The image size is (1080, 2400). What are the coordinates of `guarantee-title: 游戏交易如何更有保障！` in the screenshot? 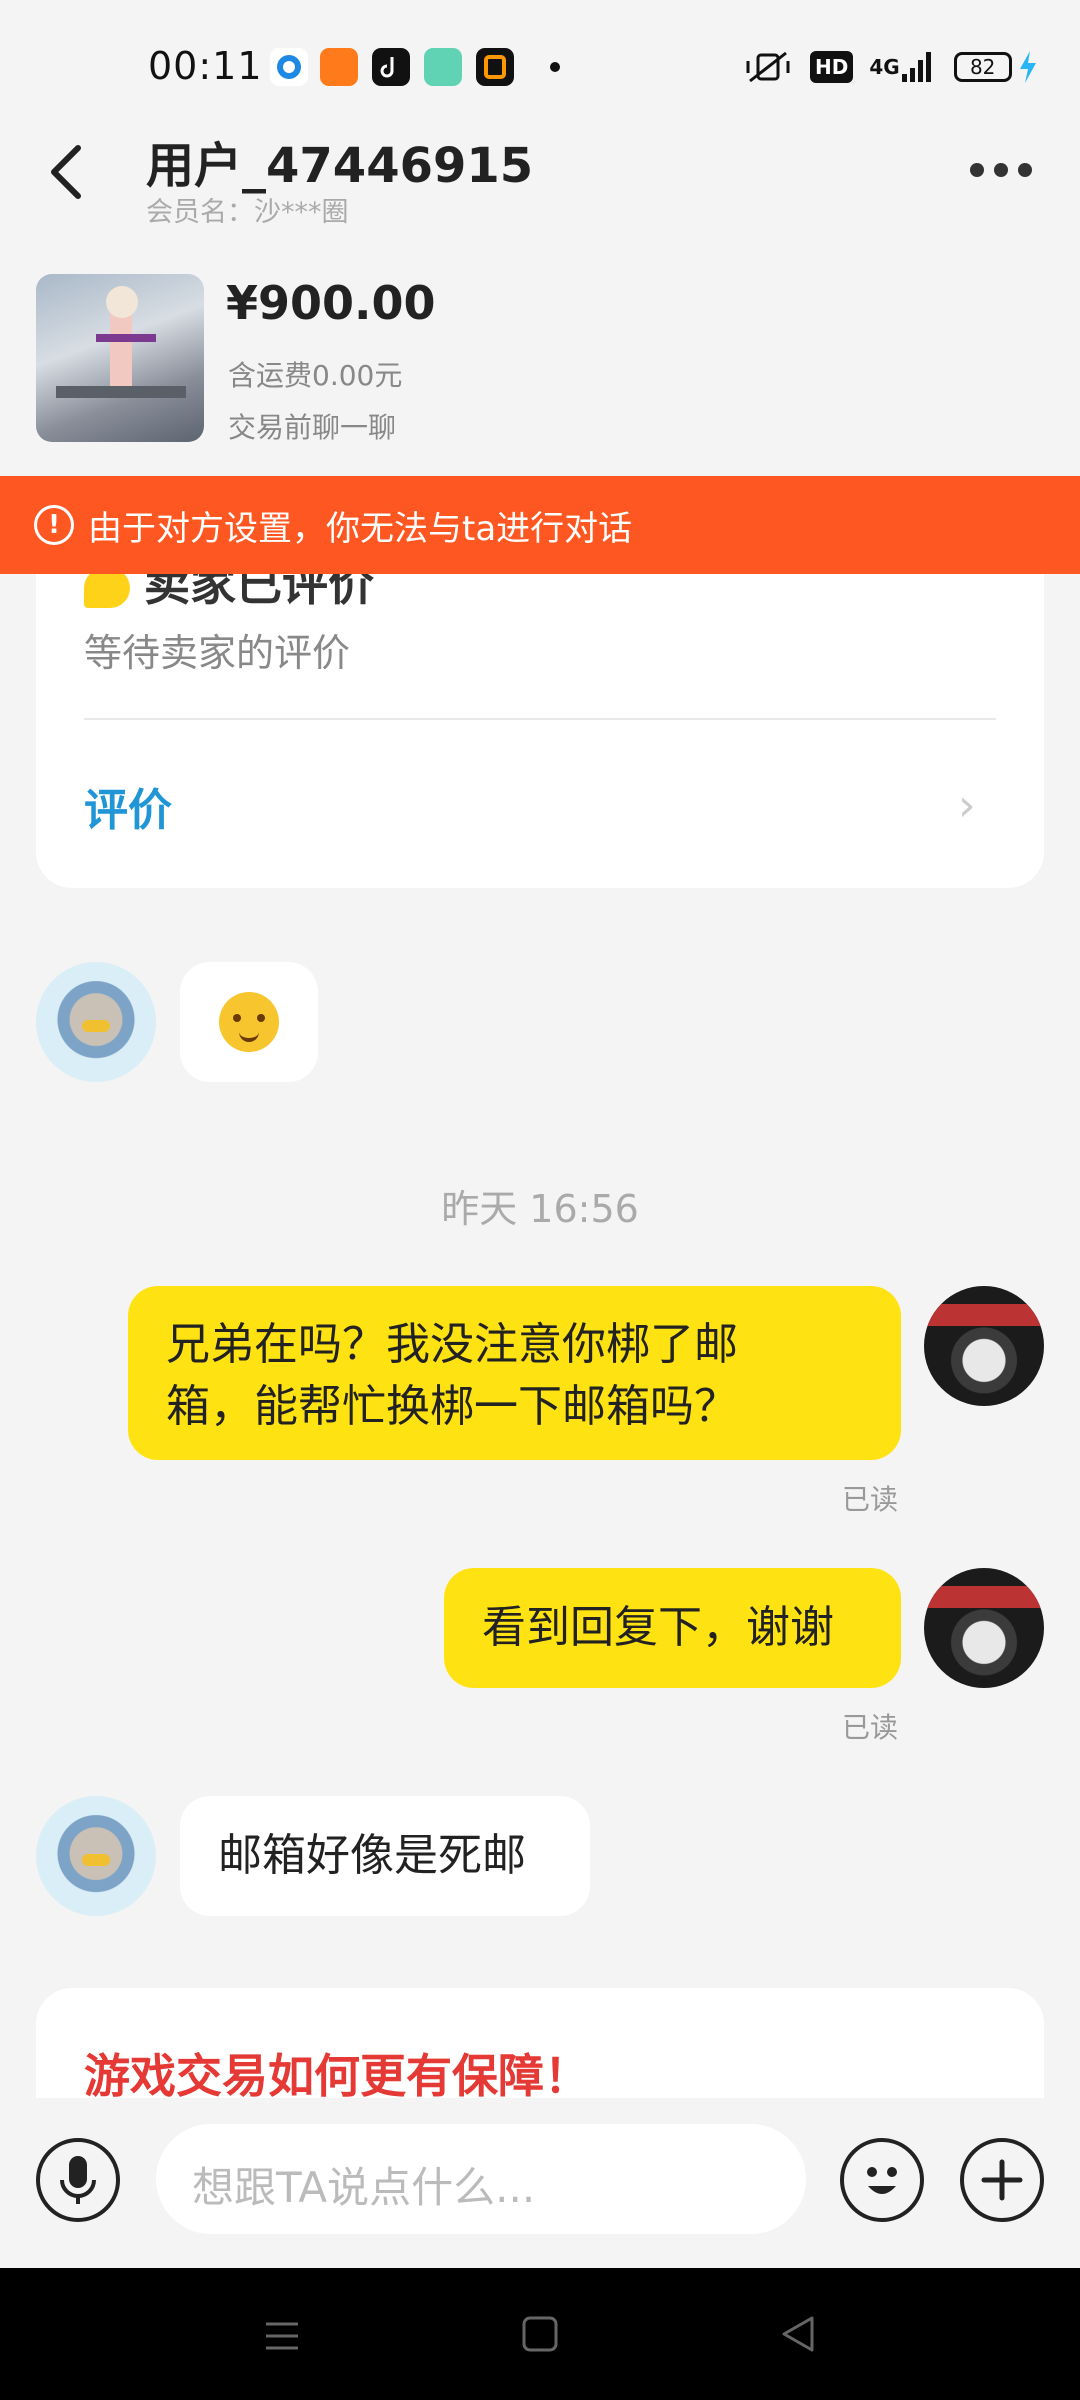 It's located at (337, 2073).